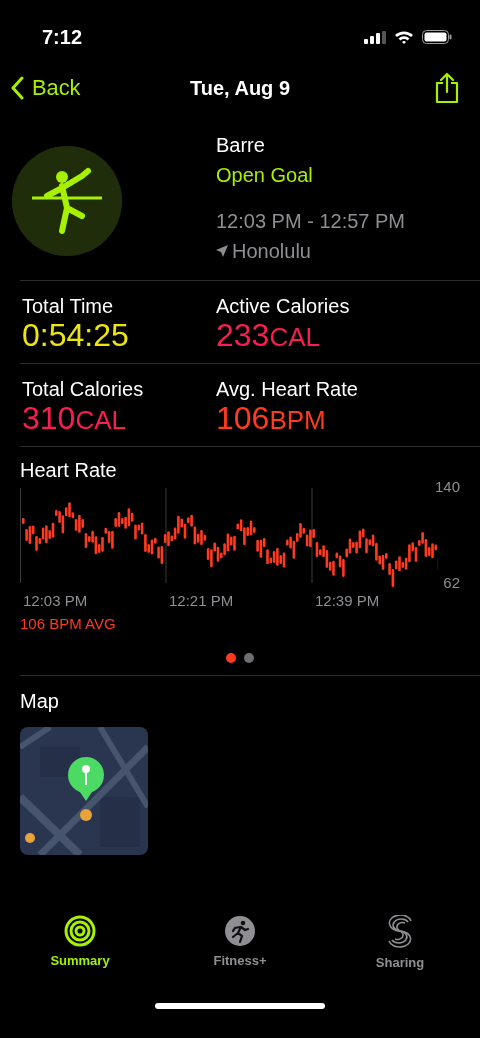  What do you see at coordinates (447, 88) in the screenshot?
I see `share-icon` at bounding box center [447, 88].